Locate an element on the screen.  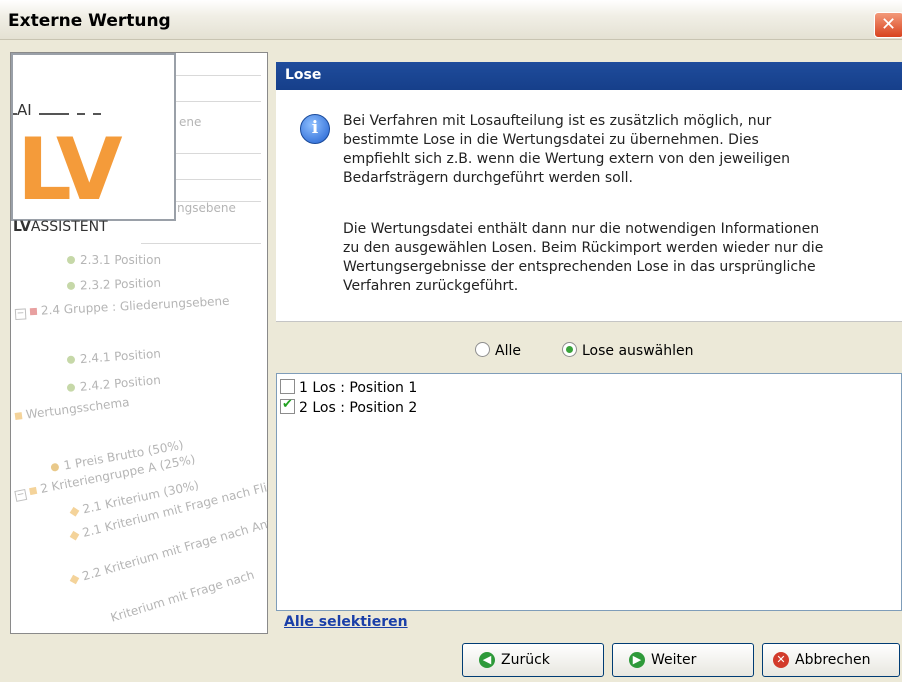
list-item: 2 Los : Position 2 is located at coordinates (349, 406).